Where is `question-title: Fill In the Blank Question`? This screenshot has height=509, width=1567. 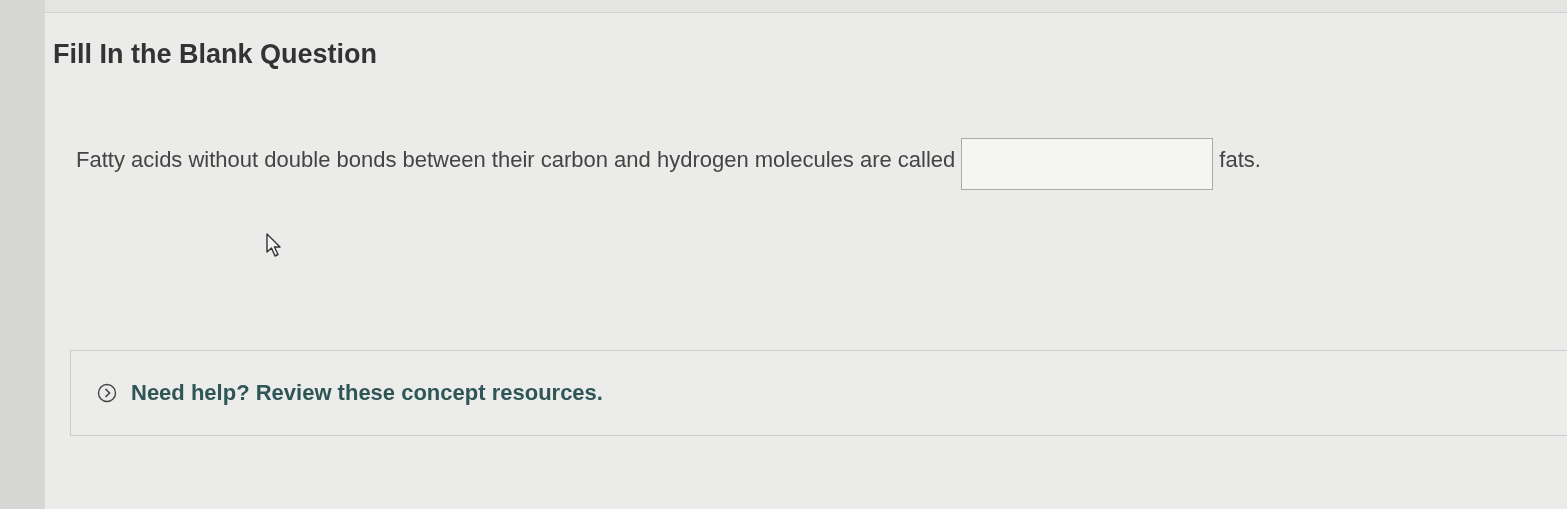 question-title: Fill In the Blank Question is located at coordinates (216, 54).